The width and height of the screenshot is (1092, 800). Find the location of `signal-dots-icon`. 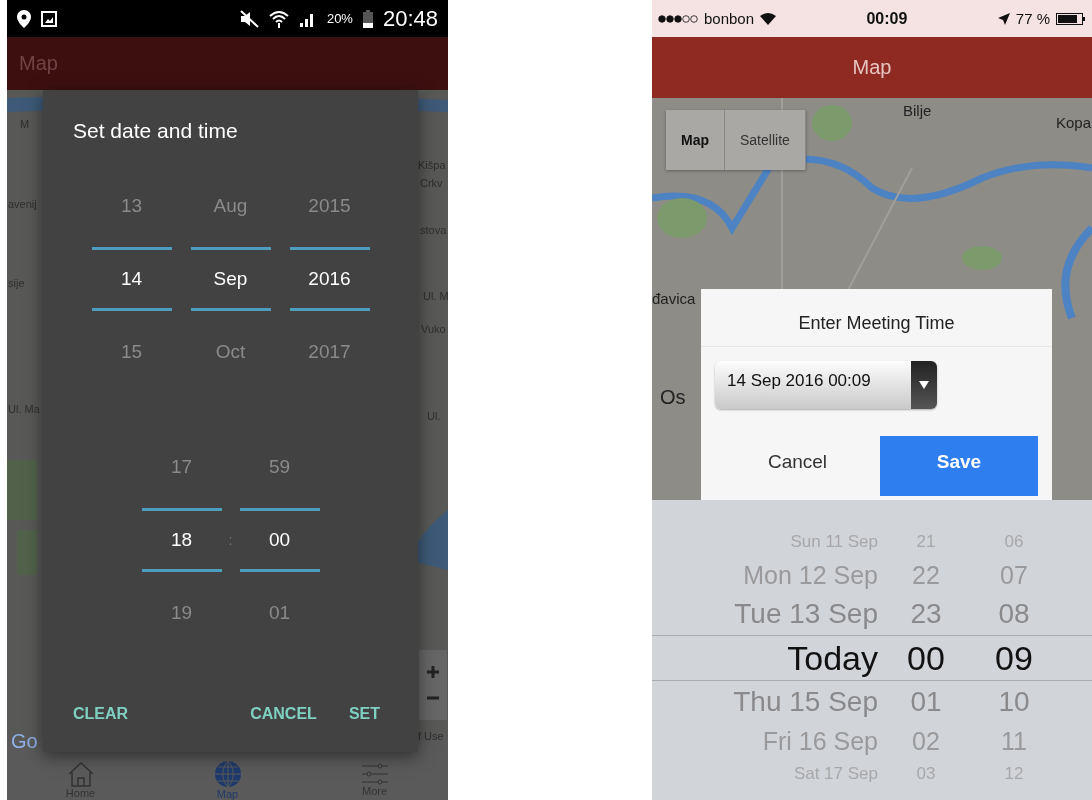

signal-dots-icon is located at coordinates (678, 18).